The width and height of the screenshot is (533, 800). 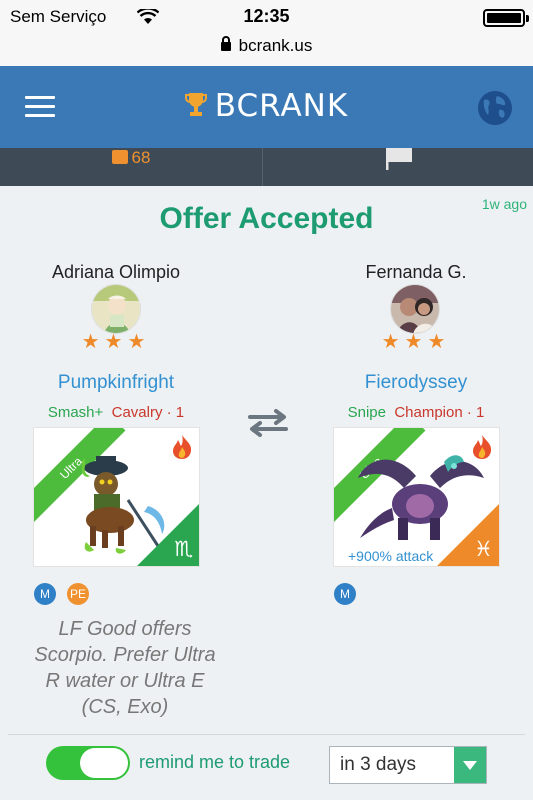 I want to click on clock: 12:35, so click(x=266, y=16).